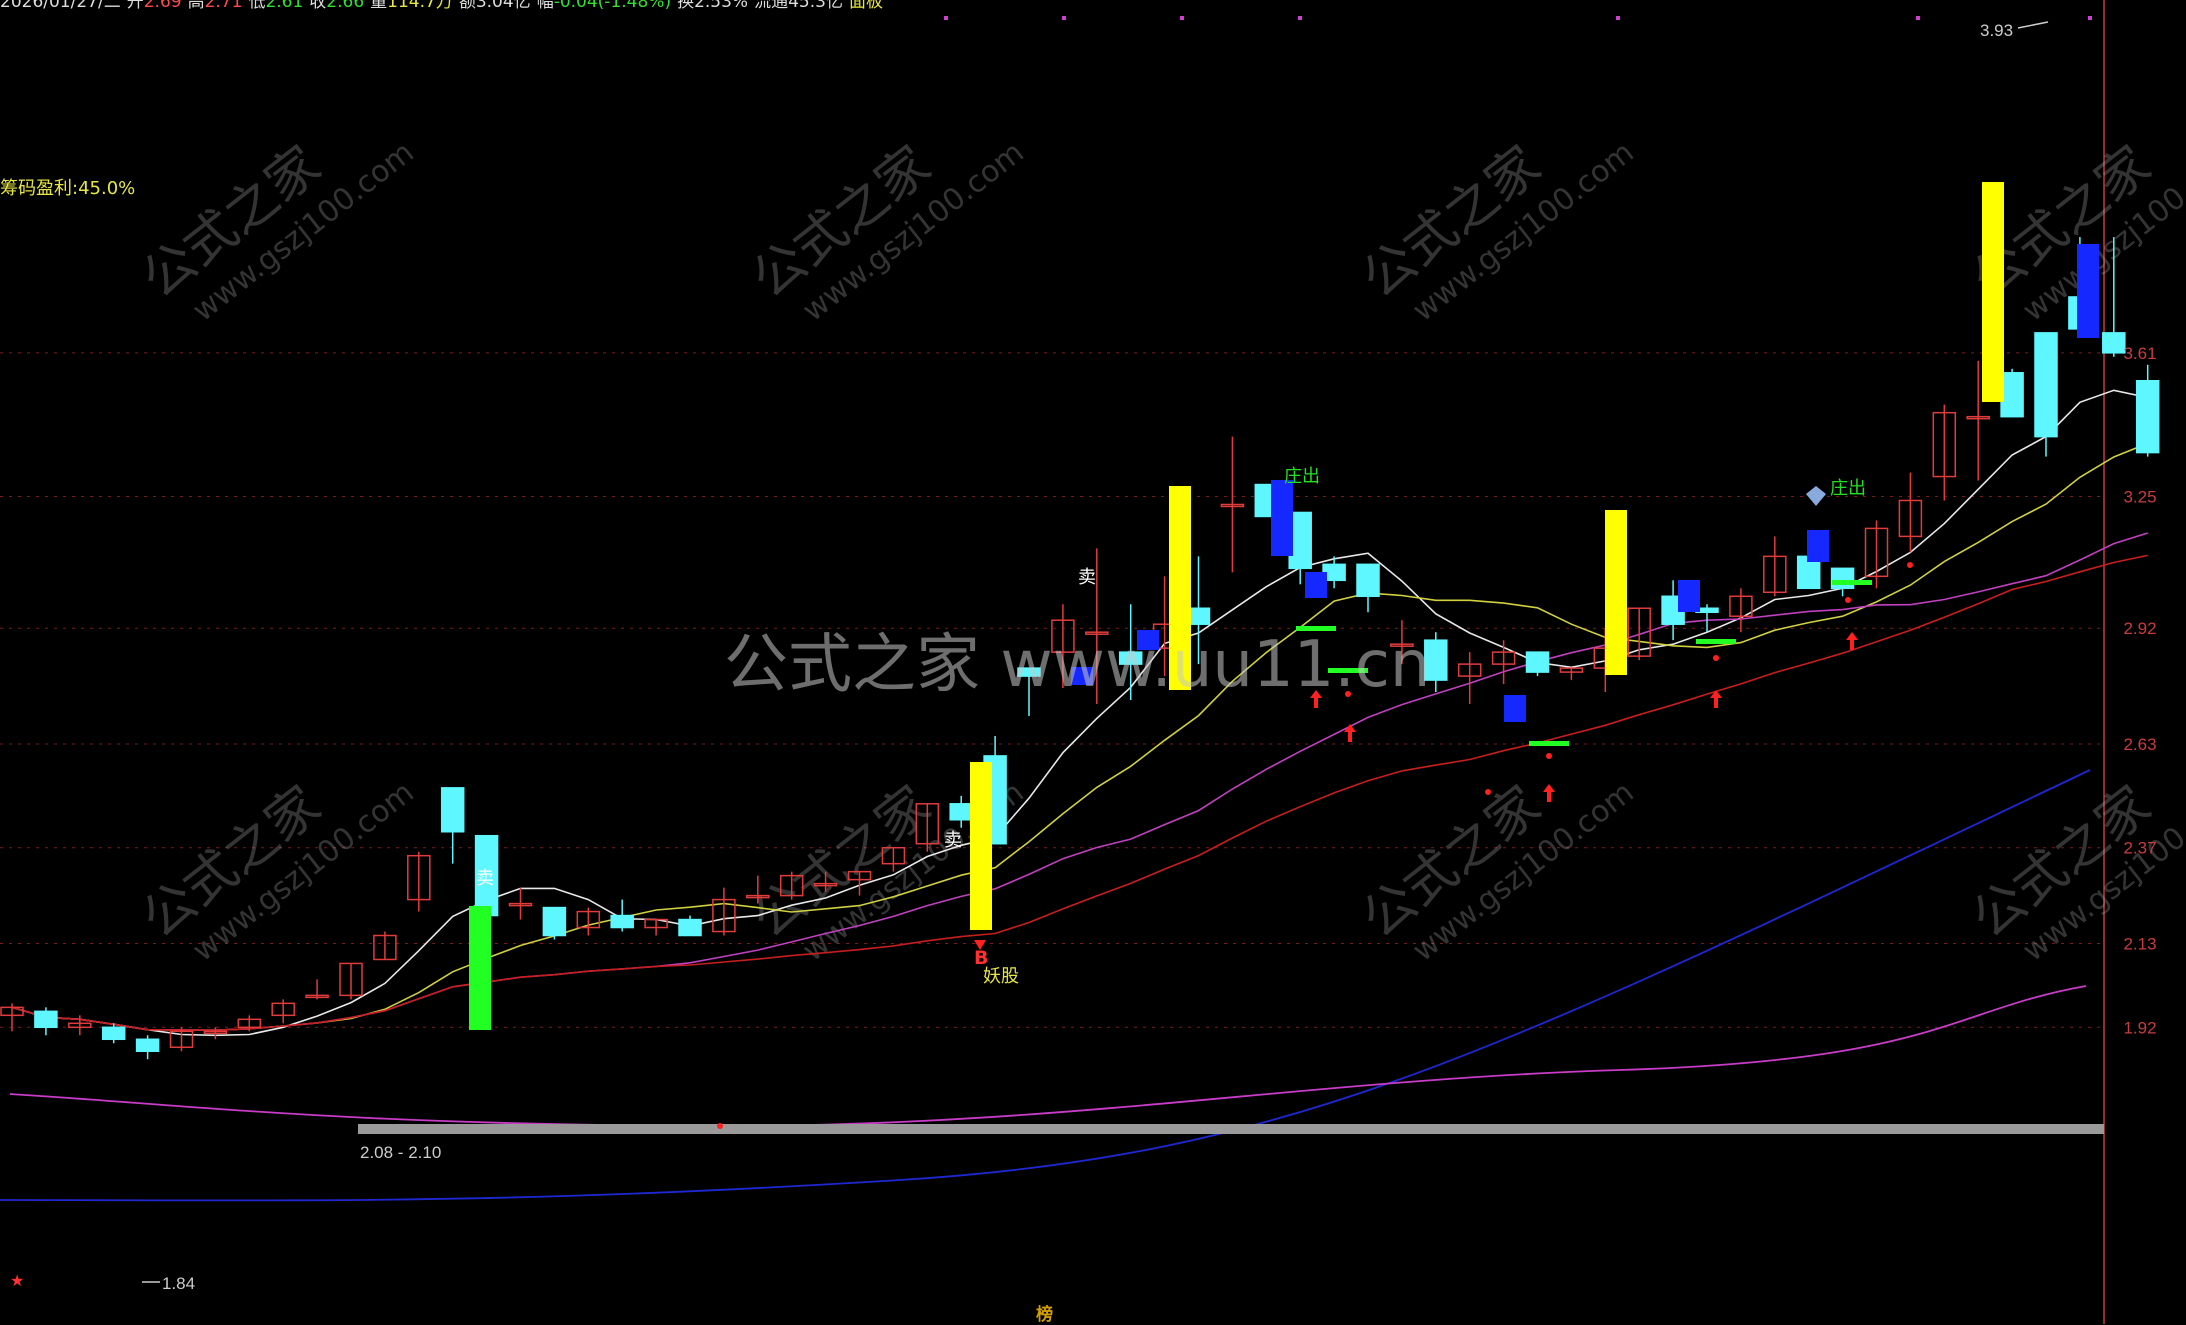 Image resolution: width=2186 pixels, height=1325 pixels. I want to click on range-label: 2.08 - 2.10, so click(400, 1152).